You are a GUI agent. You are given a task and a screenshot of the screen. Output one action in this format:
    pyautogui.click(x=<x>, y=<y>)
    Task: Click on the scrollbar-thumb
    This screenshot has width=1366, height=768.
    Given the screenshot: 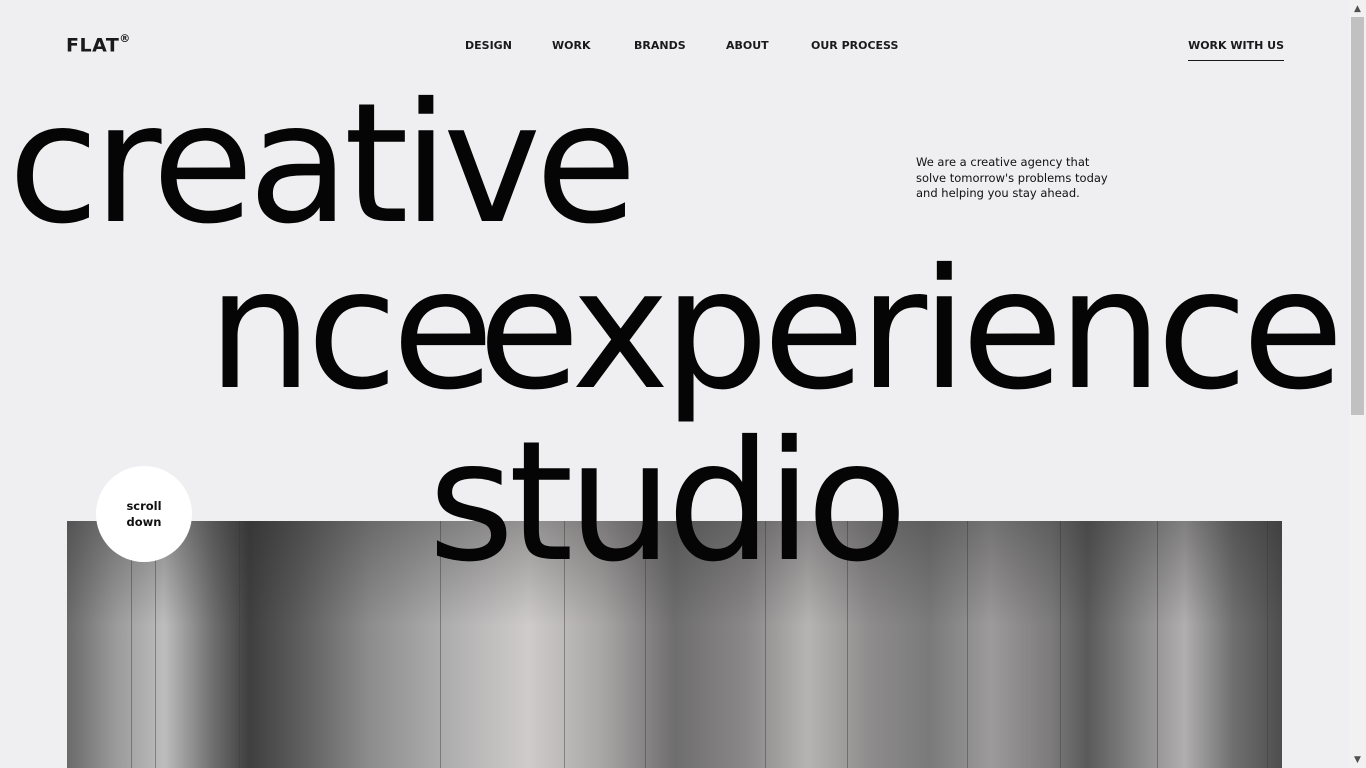 What is the action you would take?
    pyautogui.click(x=1357, y=216)
    